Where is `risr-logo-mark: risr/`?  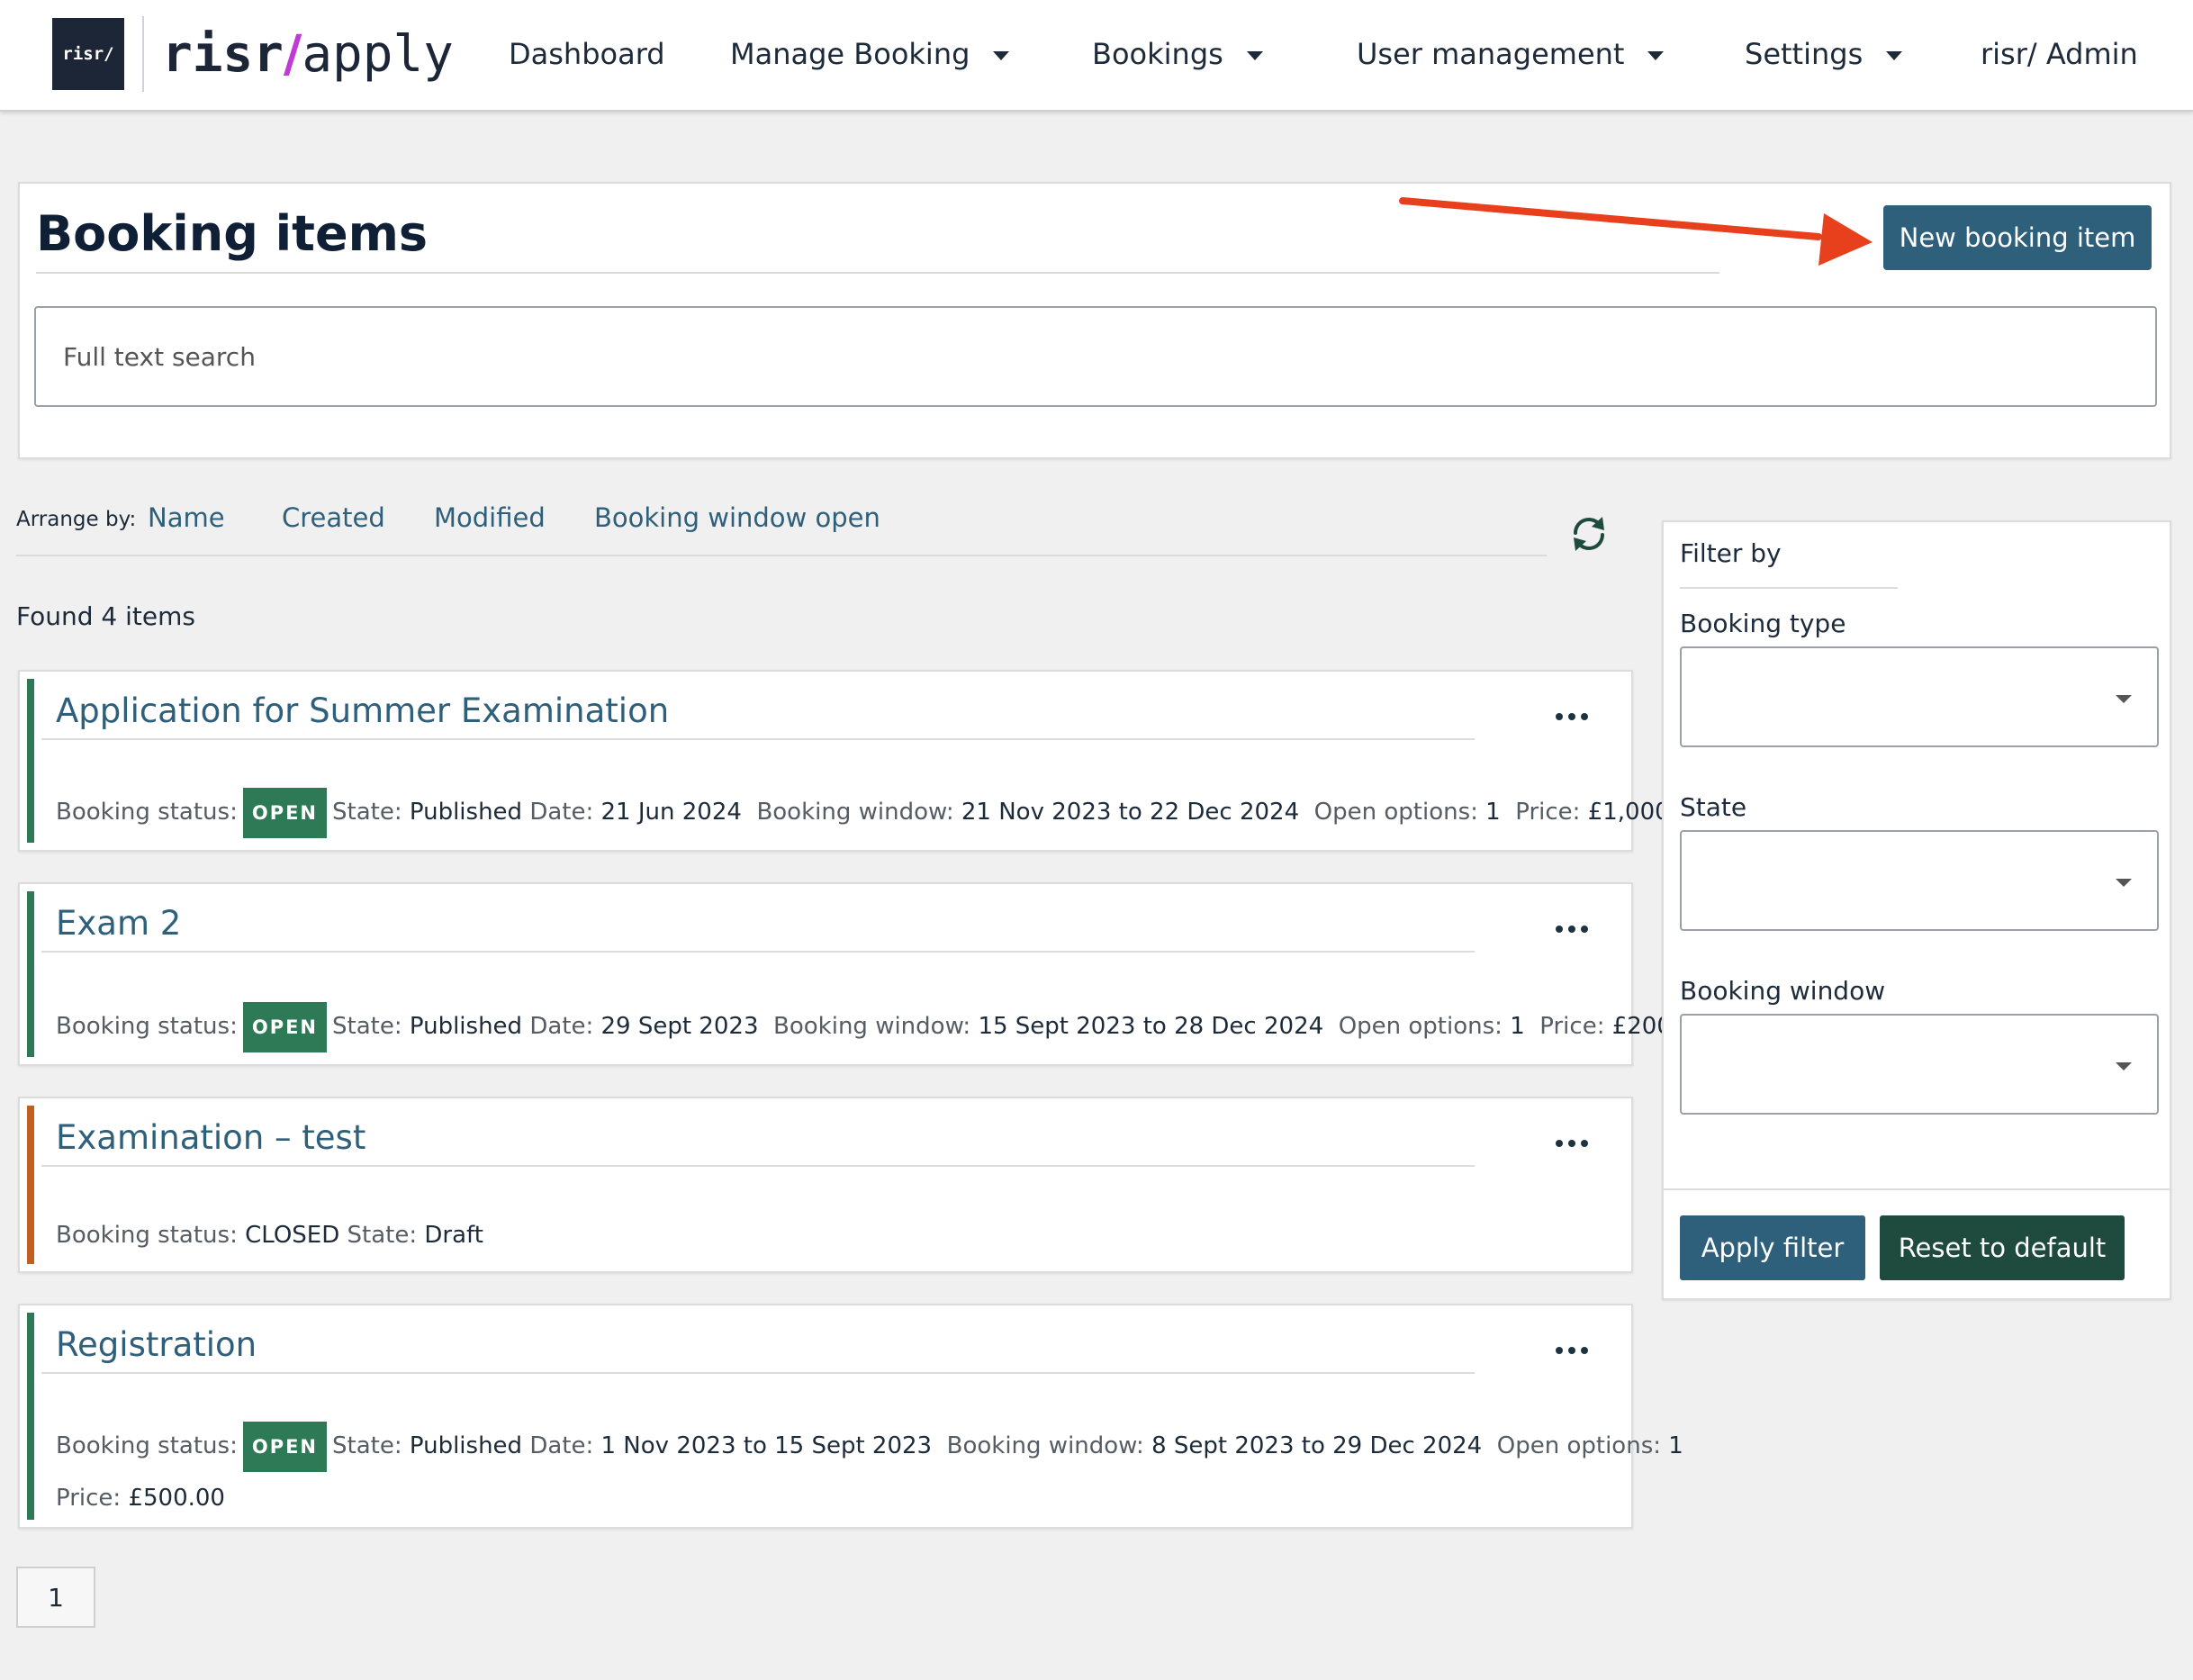
risr-logo-mark: risr/ is located at coordinates (88, 54).